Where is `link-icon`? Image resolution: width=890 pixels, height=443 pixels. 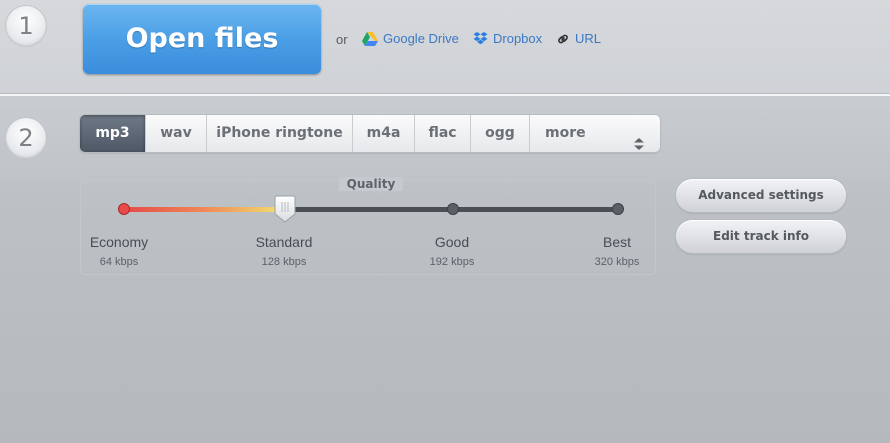 link-icon is located at coordinates (563, 39).